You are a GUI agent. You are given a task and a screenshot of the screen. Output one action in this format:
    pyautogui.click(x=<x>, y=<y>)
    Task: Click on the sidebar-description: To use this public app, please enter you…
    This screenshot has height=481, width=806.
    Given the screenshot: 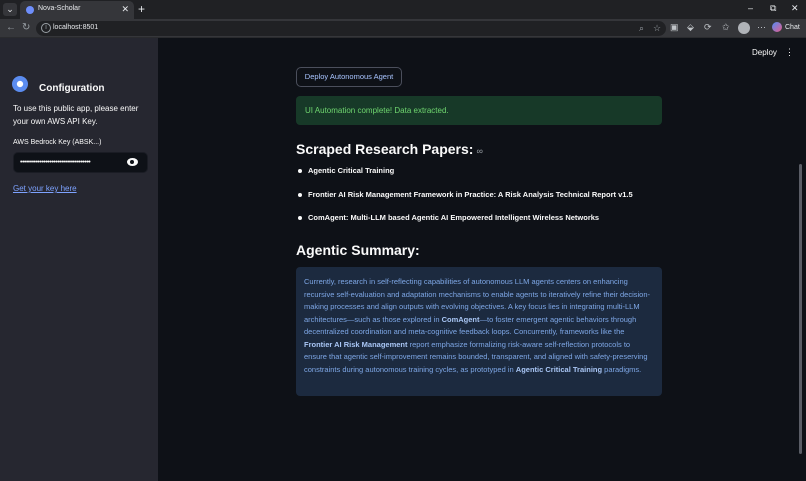 What is the action you would take?
    pyautogui.click(x=76, y=115)
    